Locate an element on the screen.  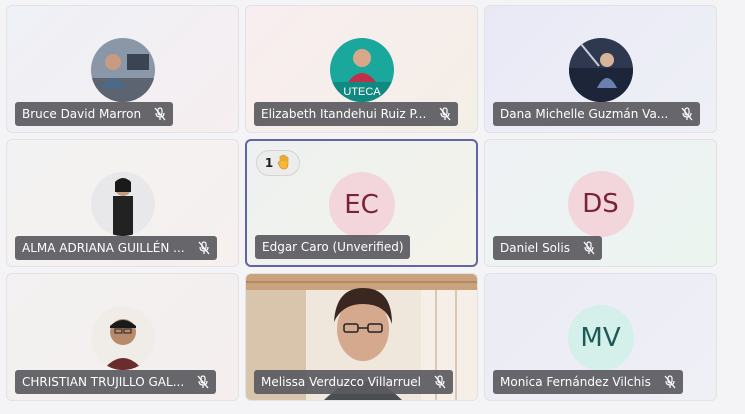
participant-tile-active-speaker: 1 EC Edgar Caro (Unverified) is located at coordinates (361, 203).